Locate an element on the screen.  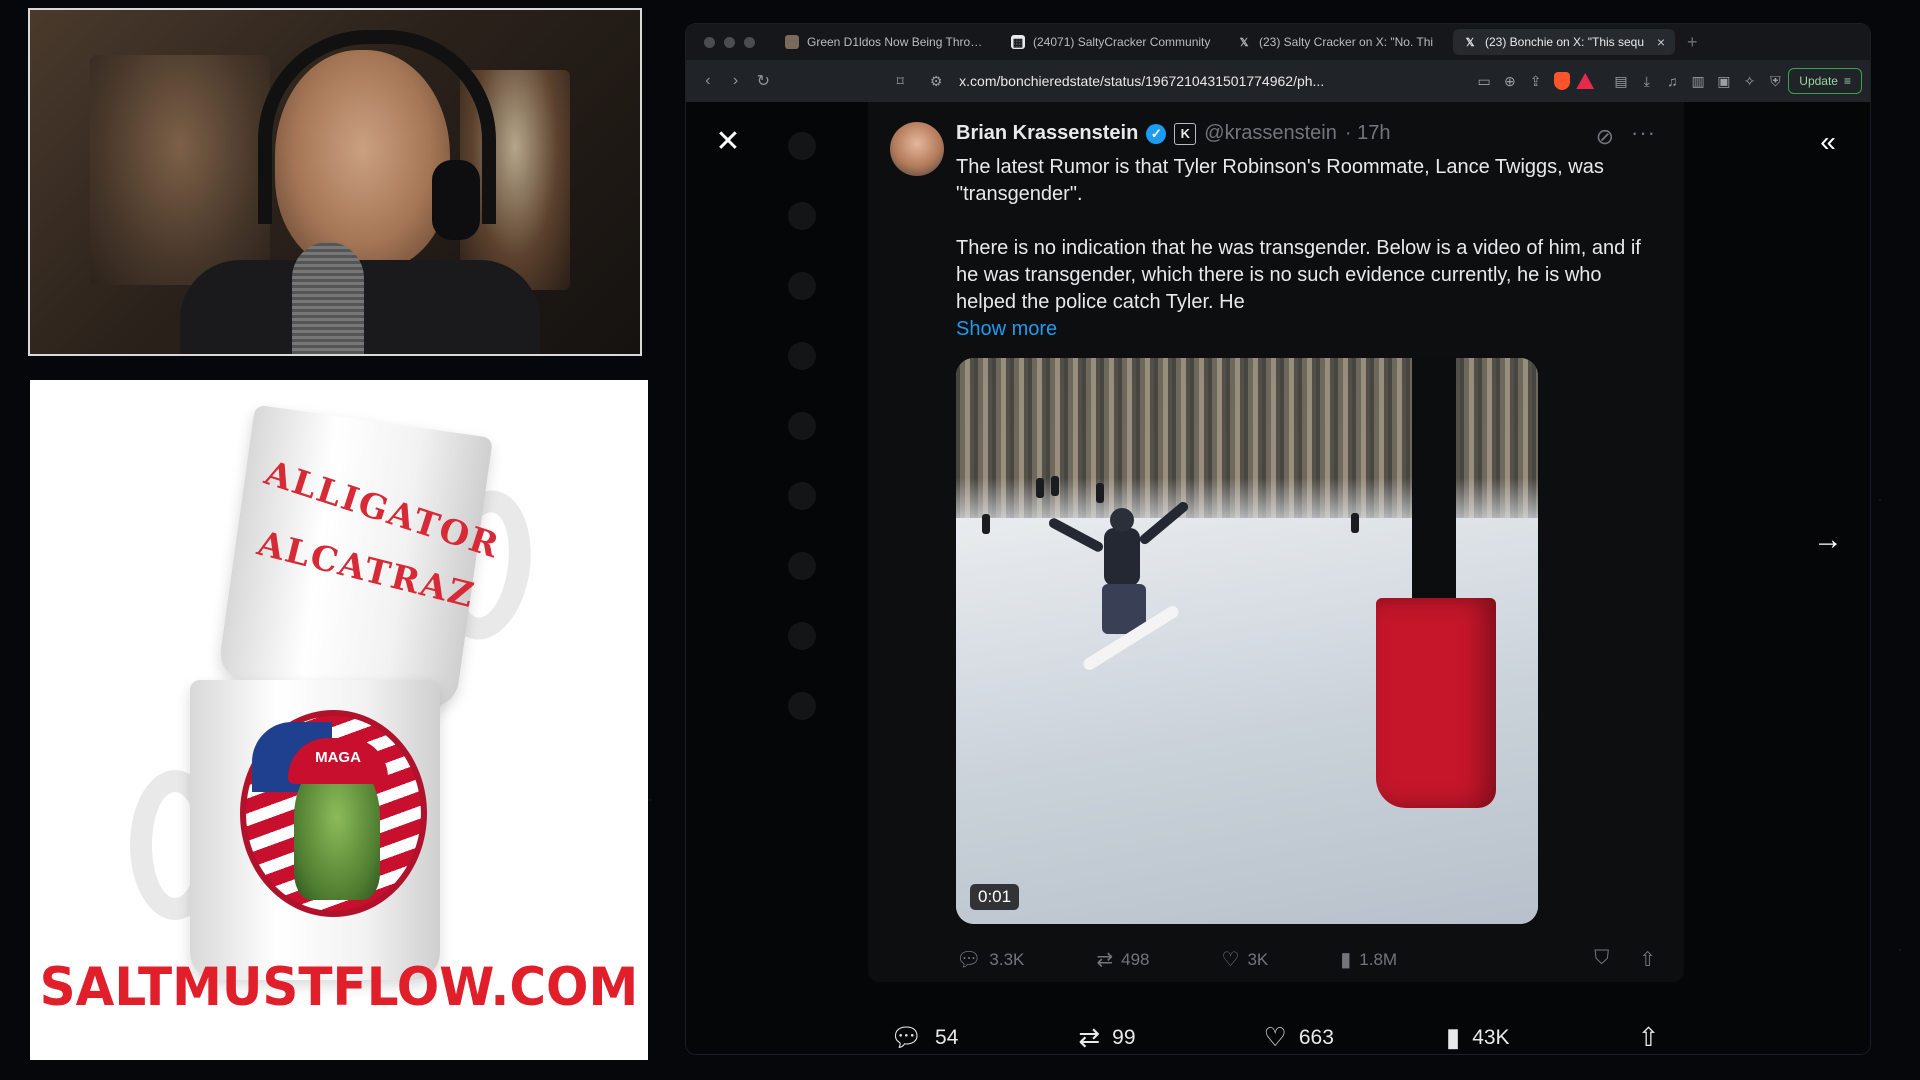
brave-rewards-icon is located at coordinates (1585, 81).